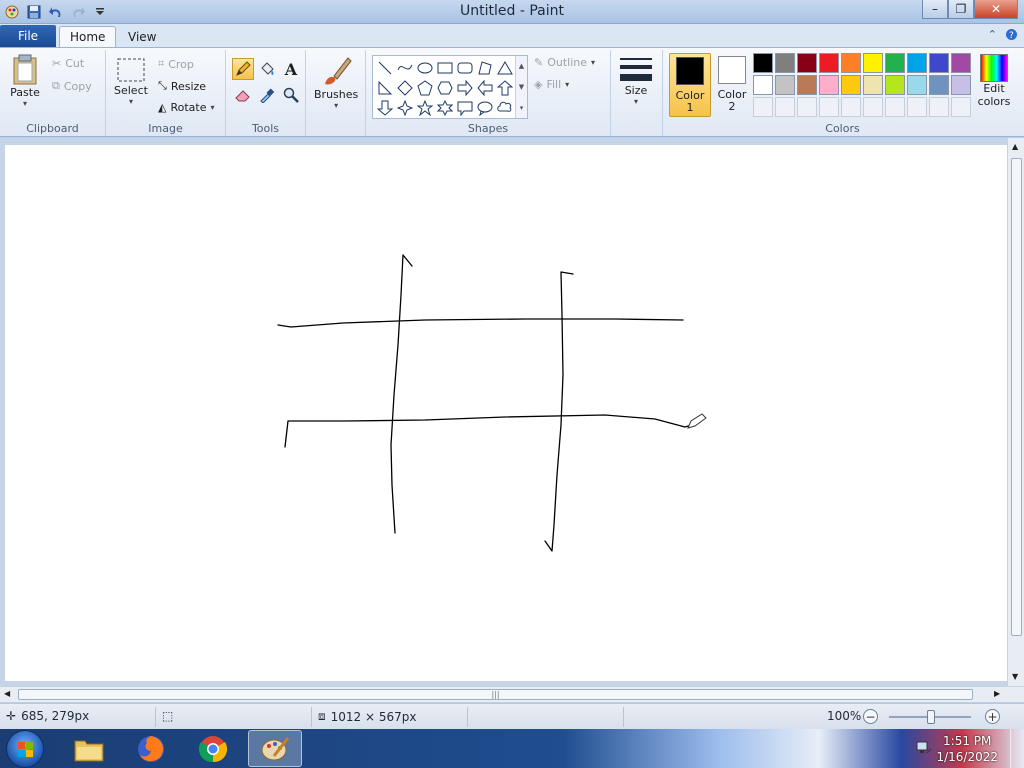 Image resolution: width=1024 pixels, height=768 pixels. Describe the element at coordinates (405, 108) in the screenshot. I see `four-point-star-shape` at that location.